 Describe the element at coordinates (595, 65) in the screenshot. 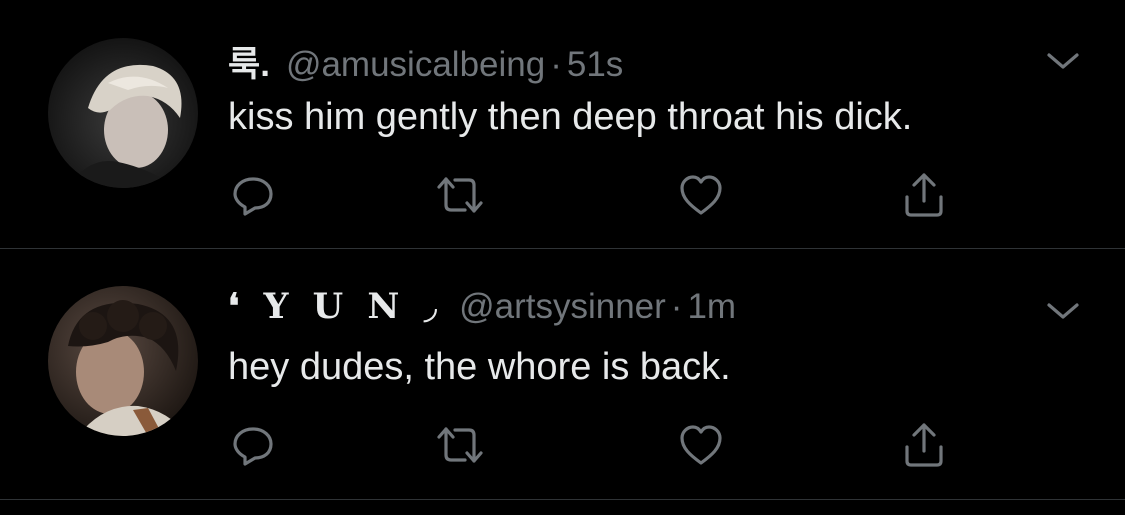

I see `timestamp: 51s` at that location.